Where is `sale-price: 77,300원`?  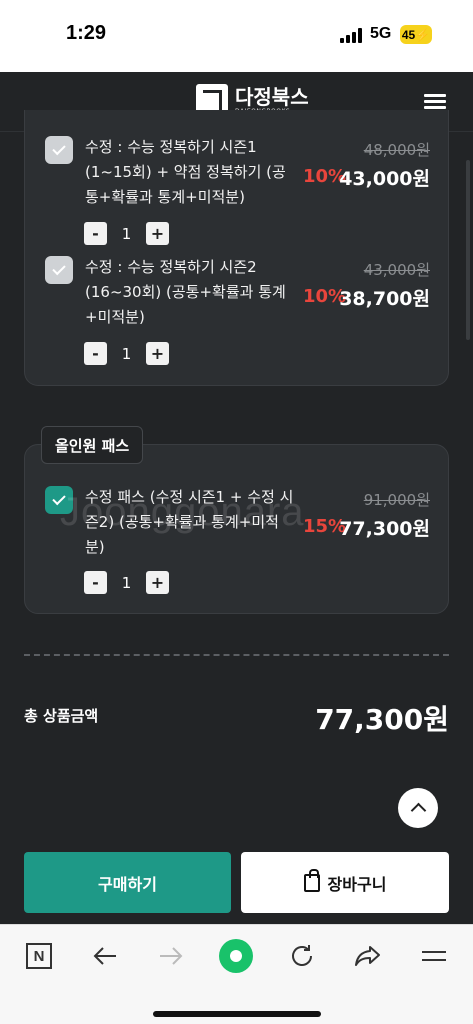 sale-price: 77,300원 is located at coordinates (384, 529).